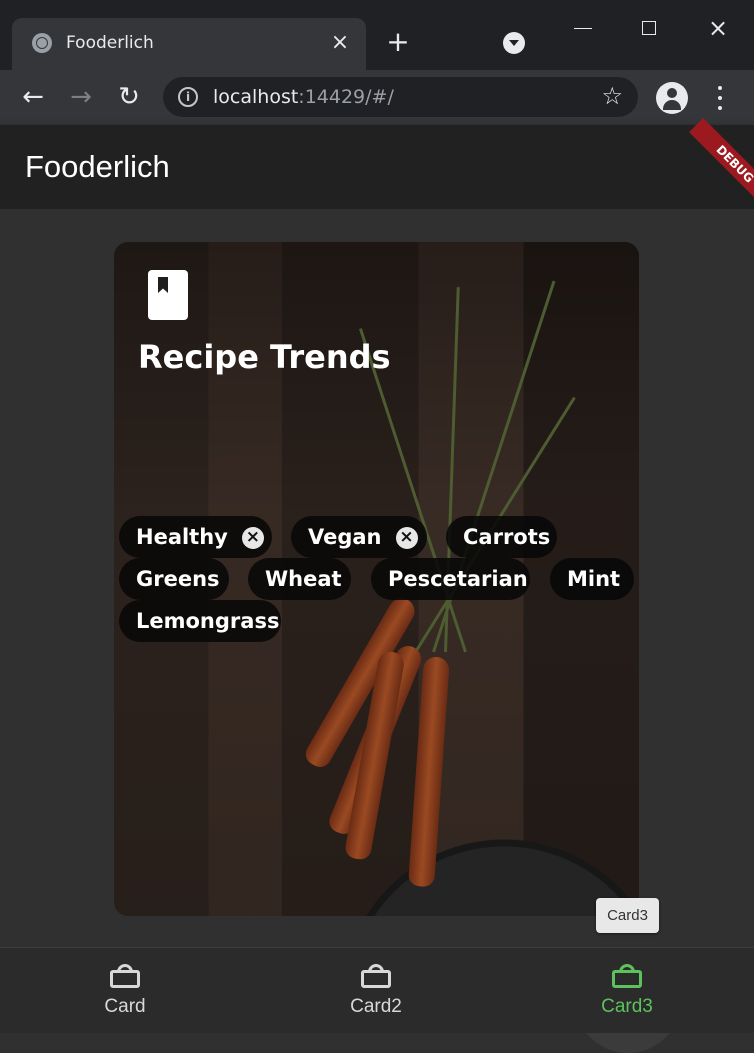 The height and width of the screenshot is (1053, 754). I want to click on nav-item-card2: Card2, so click(376, 991).